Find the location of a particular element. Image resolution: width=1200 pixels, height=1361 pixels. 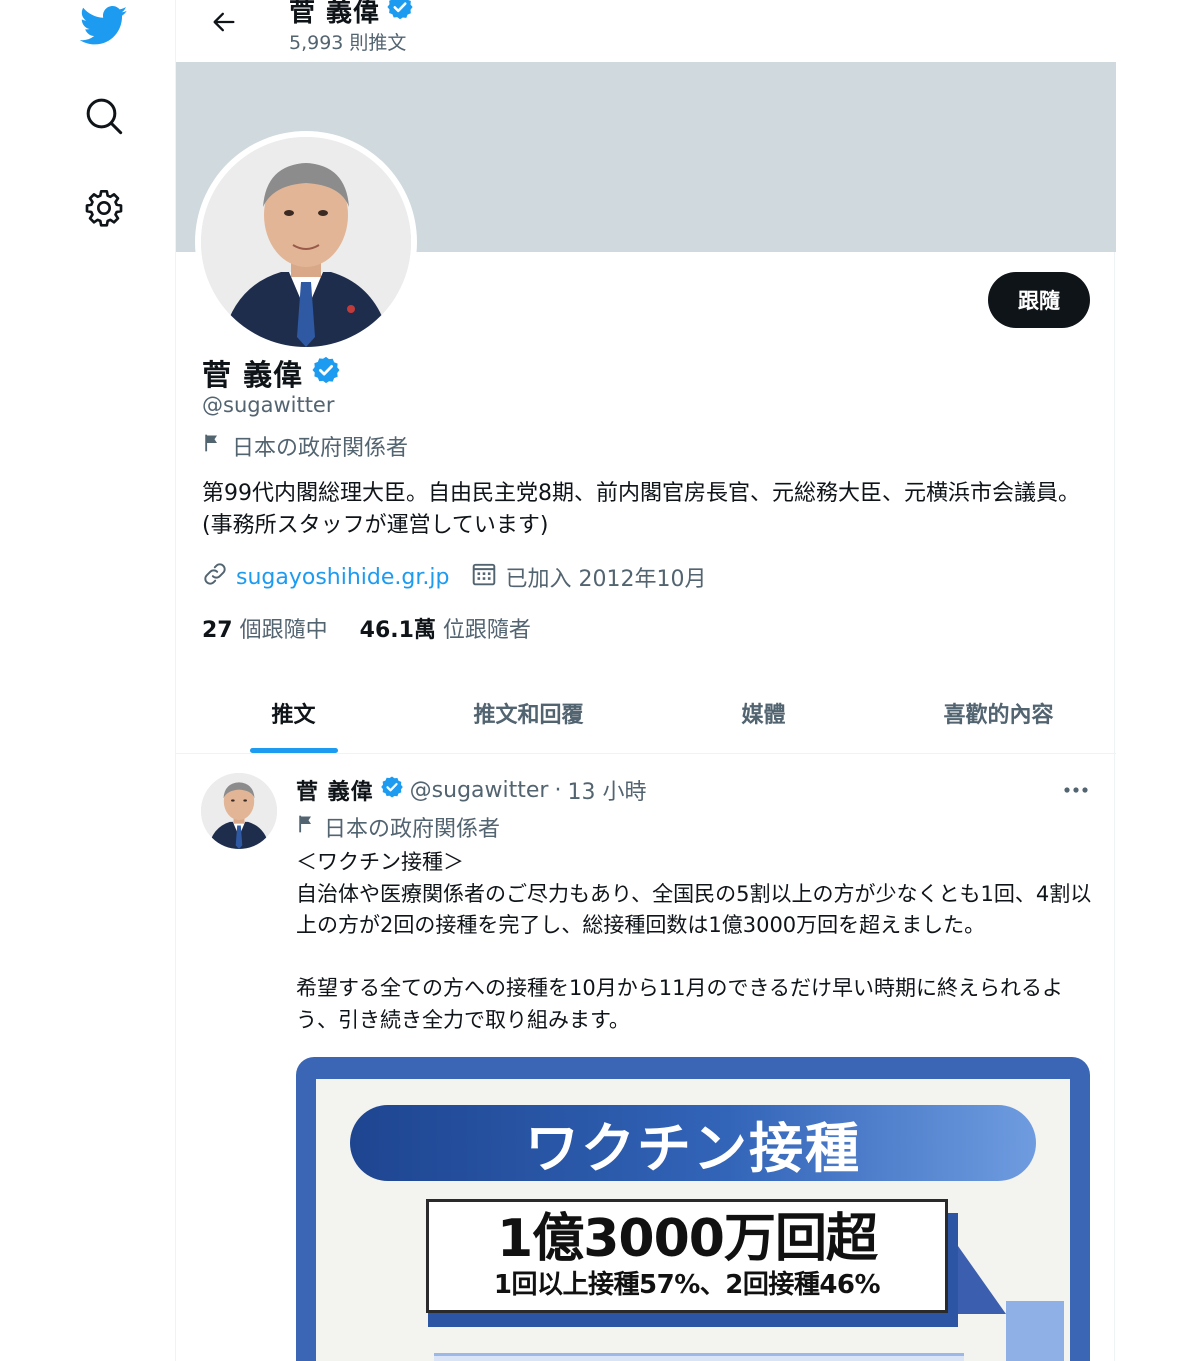

tweet-affiliation: 日本の政府関係者 is located at coordinates (398, 827).